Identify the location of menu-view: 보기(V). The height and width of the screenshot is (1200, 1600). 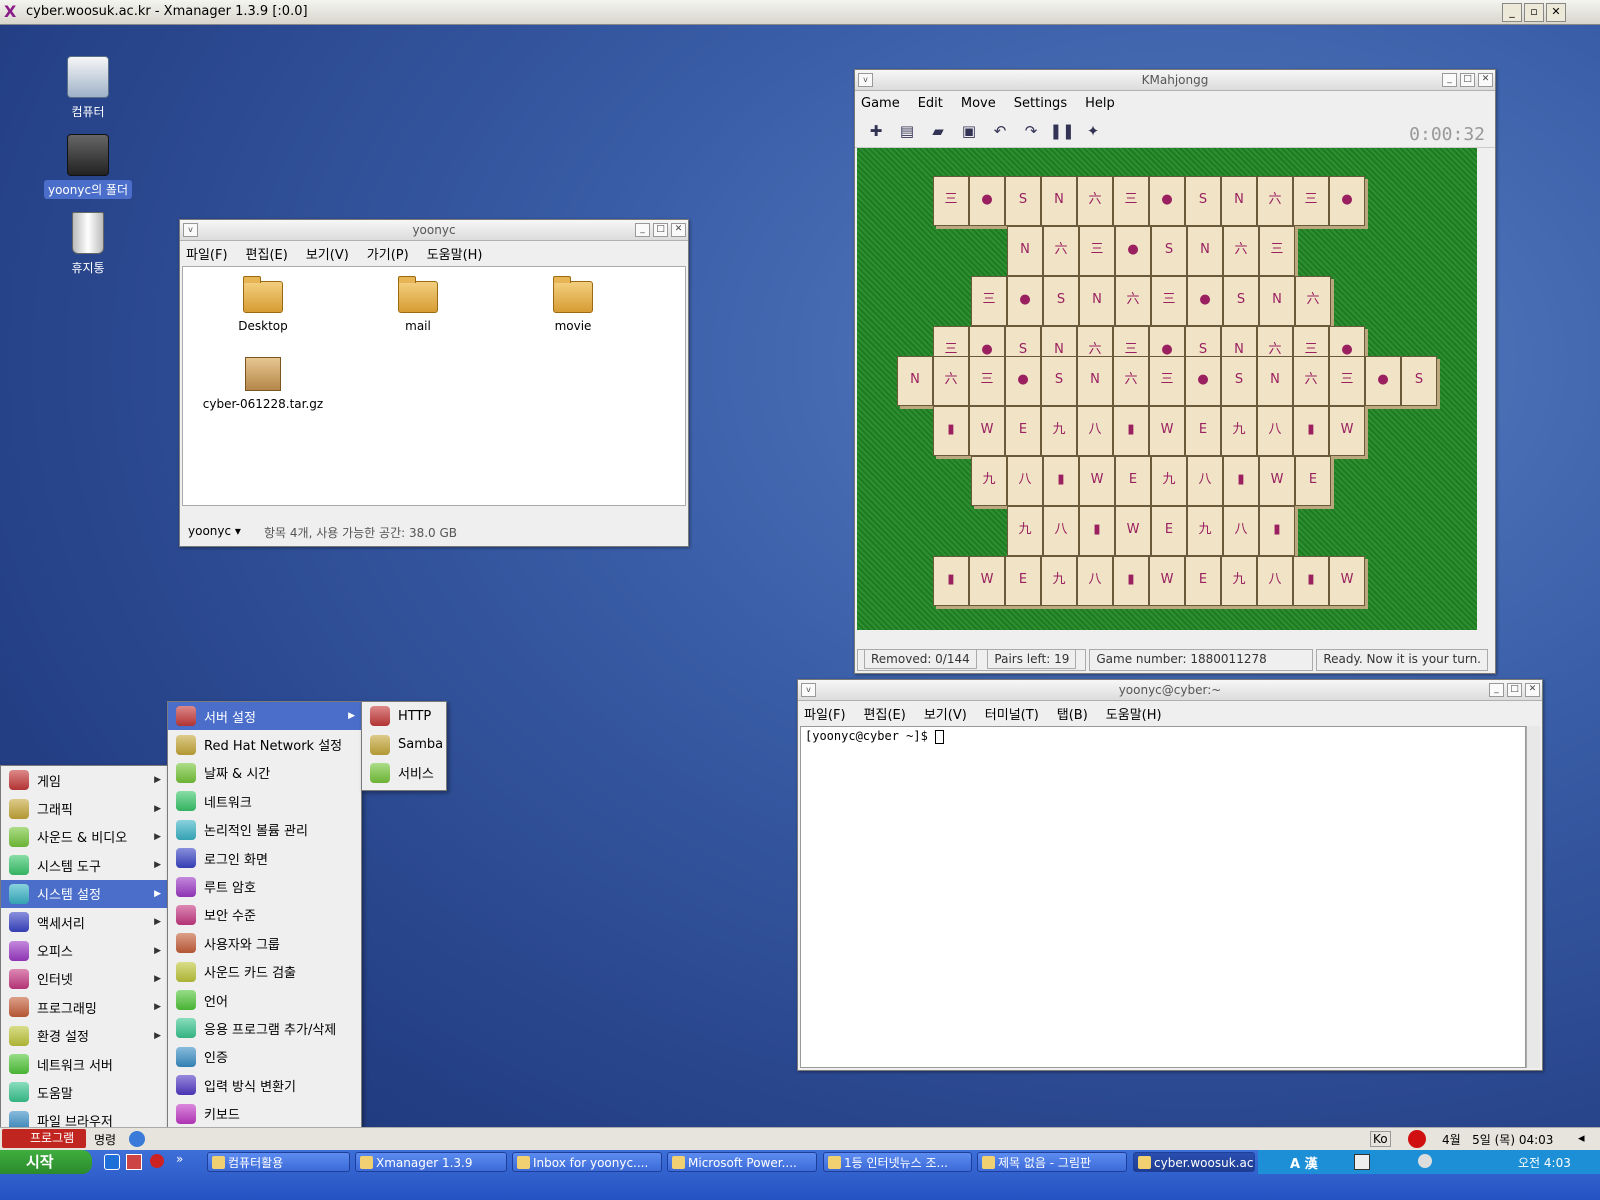
(945, 713).